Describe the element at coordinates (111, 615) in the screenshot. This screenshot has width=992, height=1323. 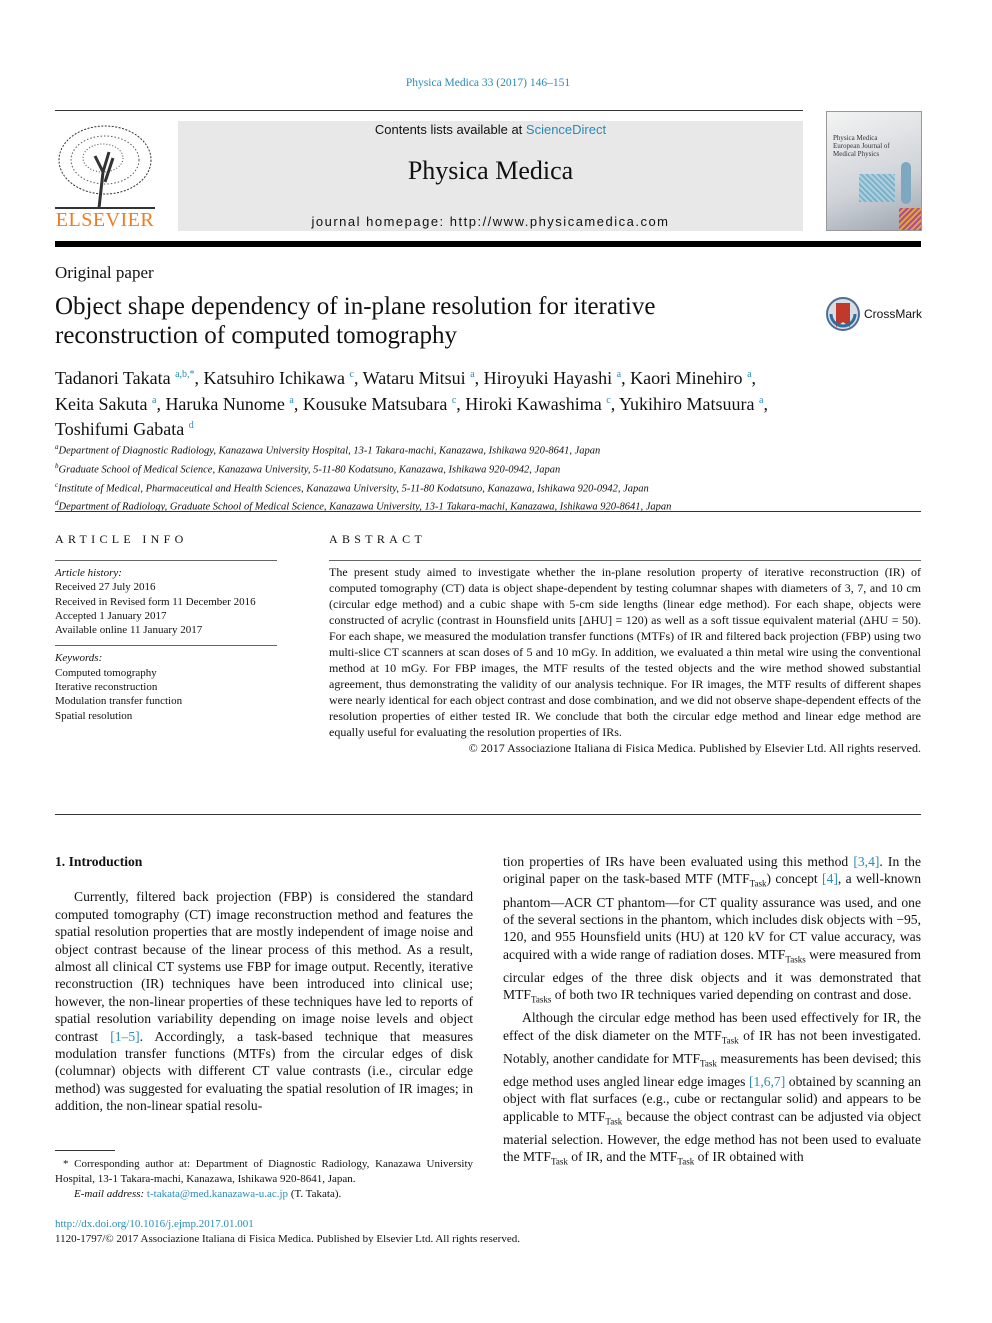
I see `history-item: Accepted 1 January 2017` at that location.